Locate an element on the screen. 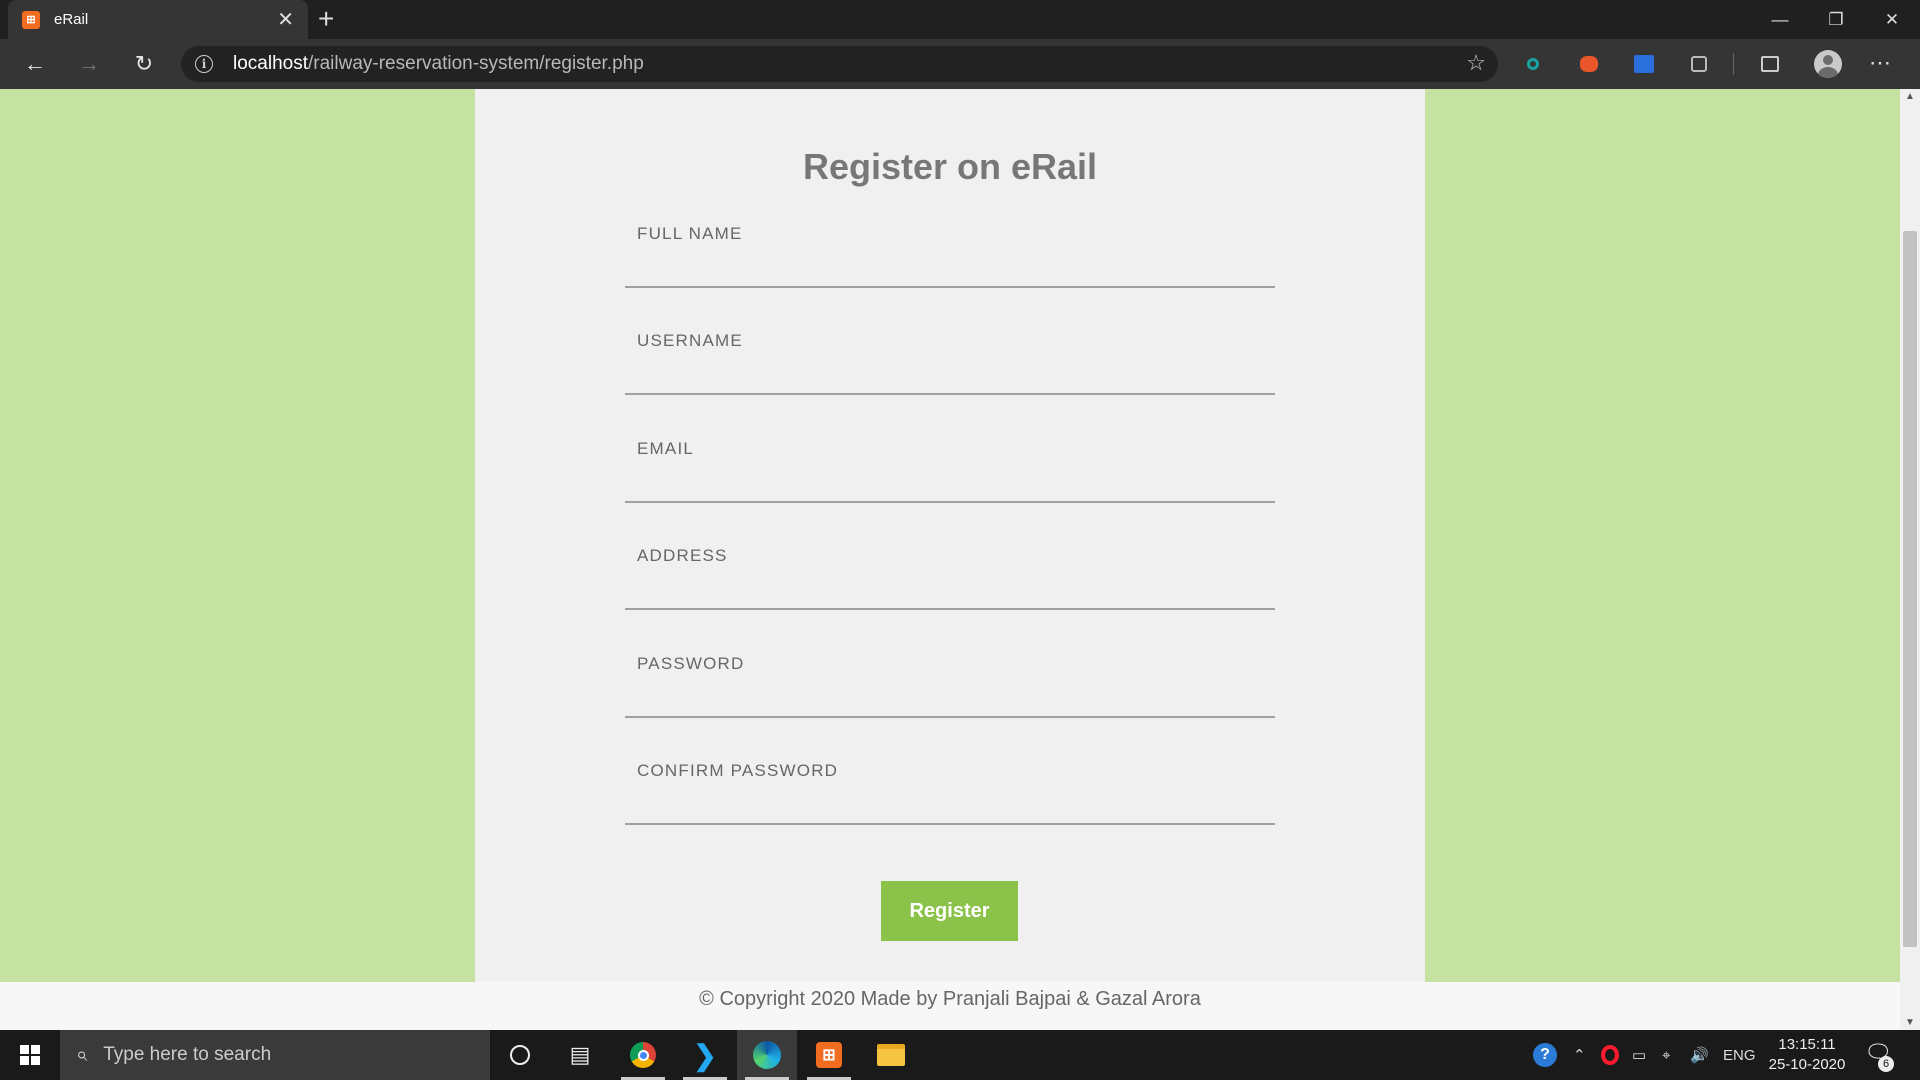 The height and width of the screenshot is (1080, 1920). full-name-field: FULL NAME is located at coordinates (950, 253).